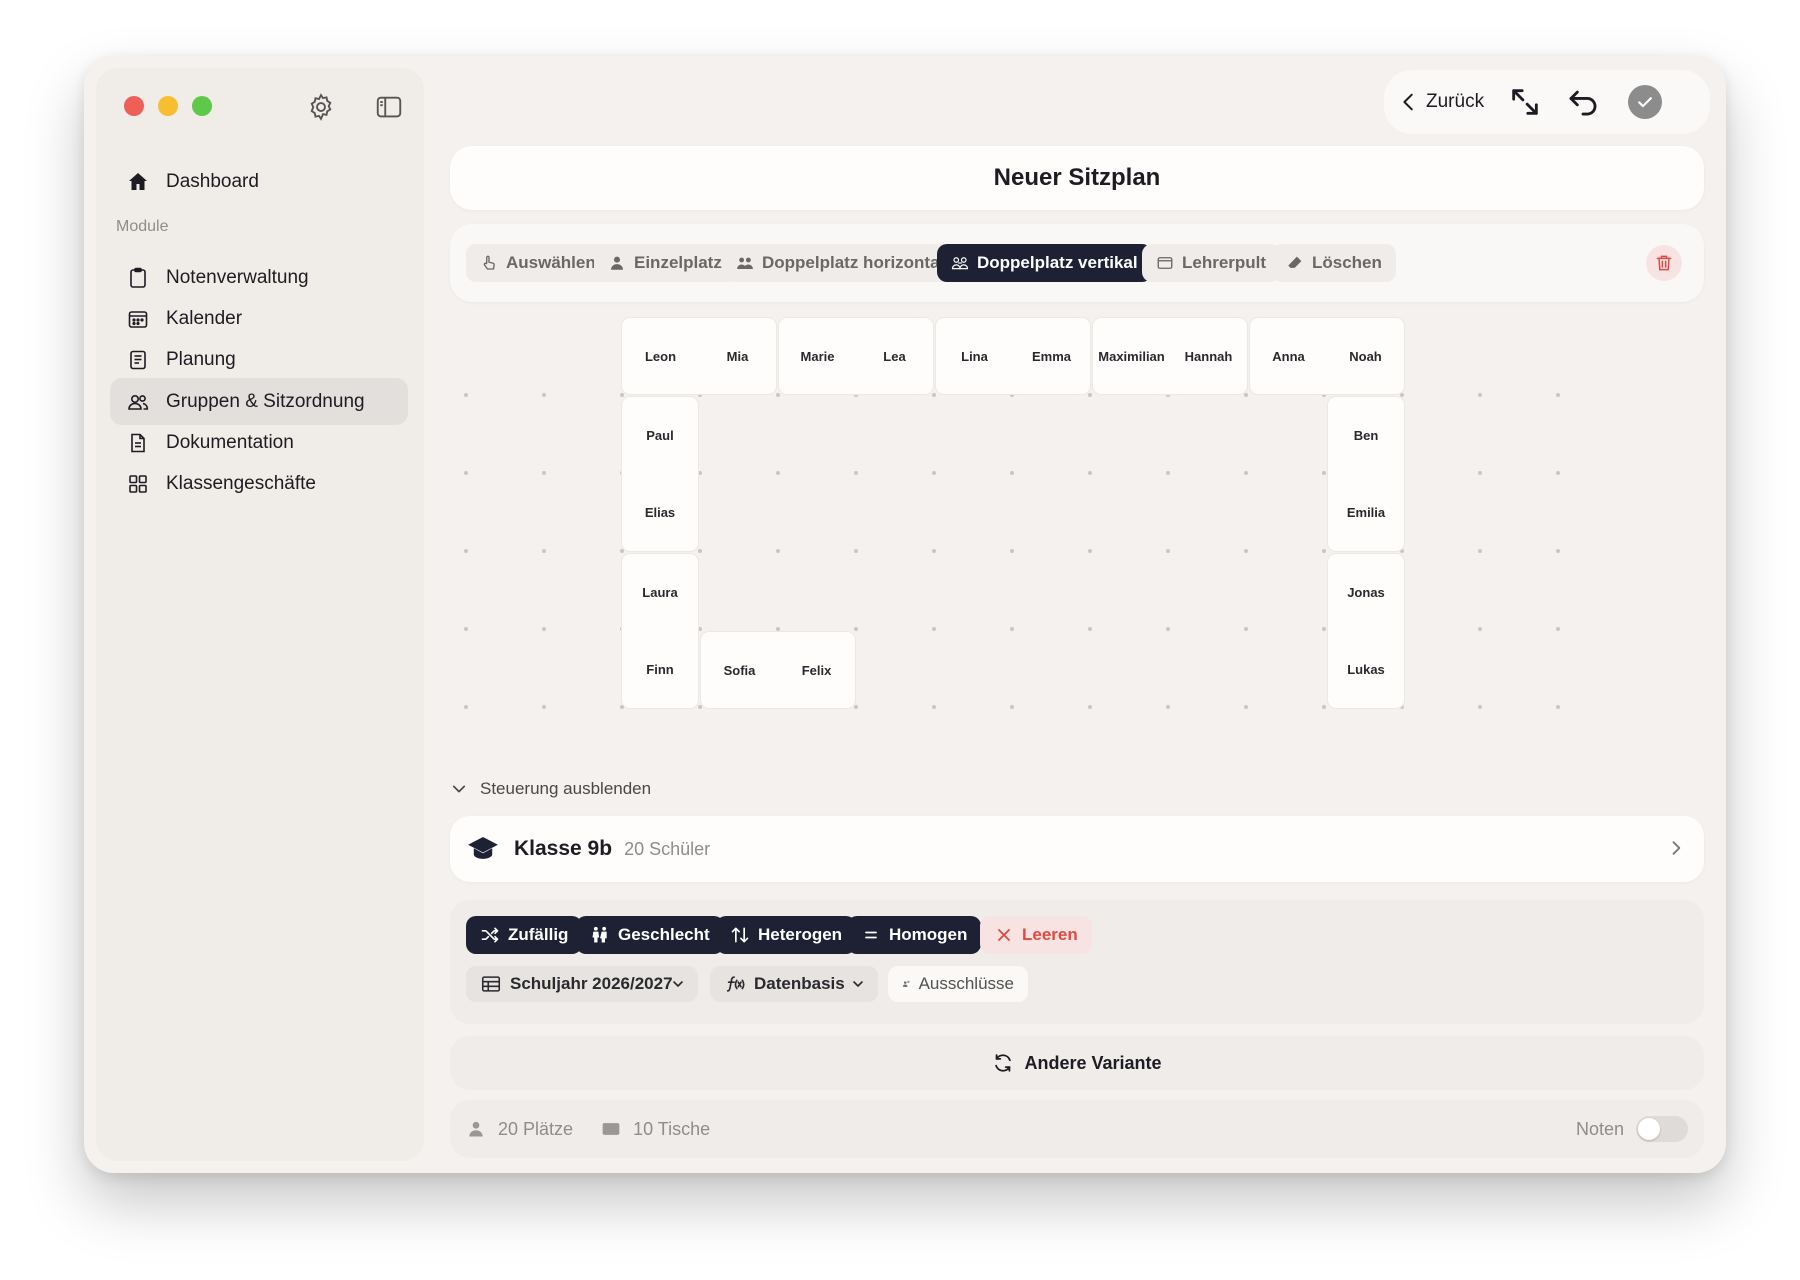 This screenshot has width=1800, height=1280. I want to click on desk-double: Maximilian Hannah, so click(1170, 356).